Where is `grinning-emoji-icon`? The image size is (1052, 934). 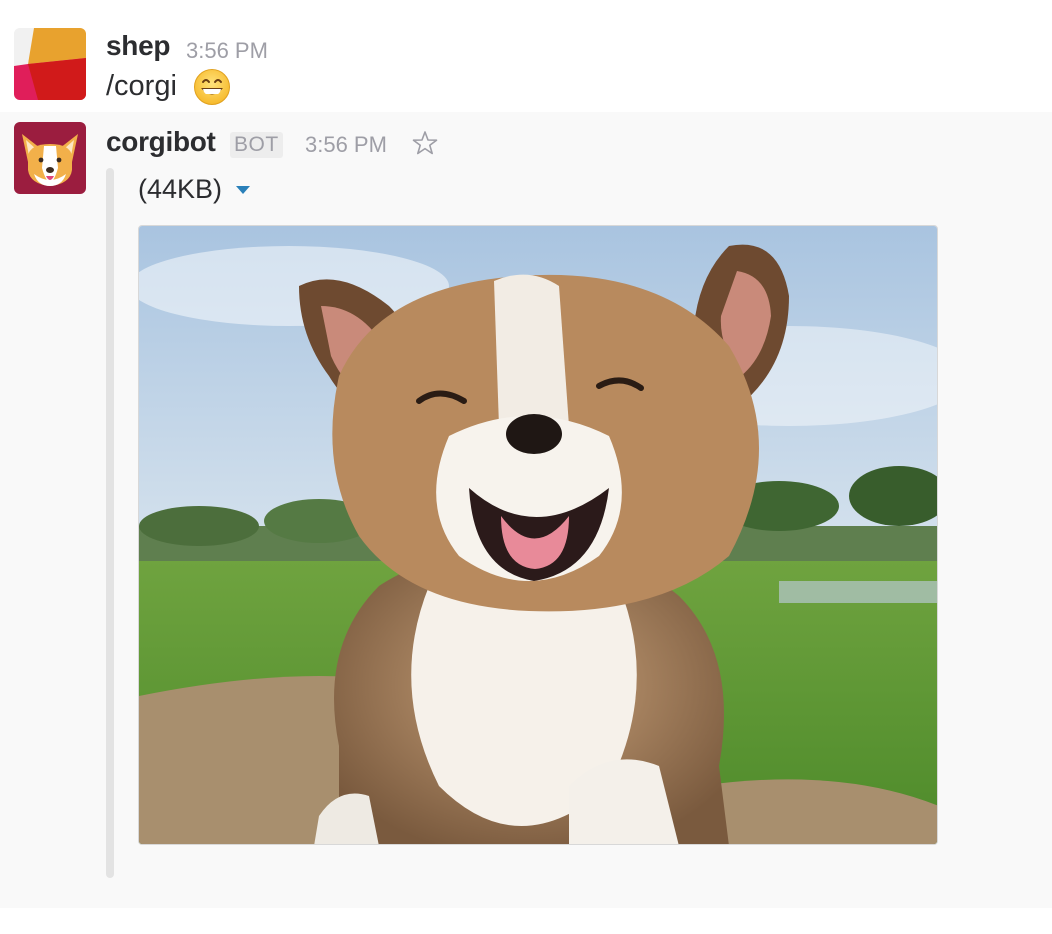
grinning-emoji-icon is located at coordinates (212, 87).